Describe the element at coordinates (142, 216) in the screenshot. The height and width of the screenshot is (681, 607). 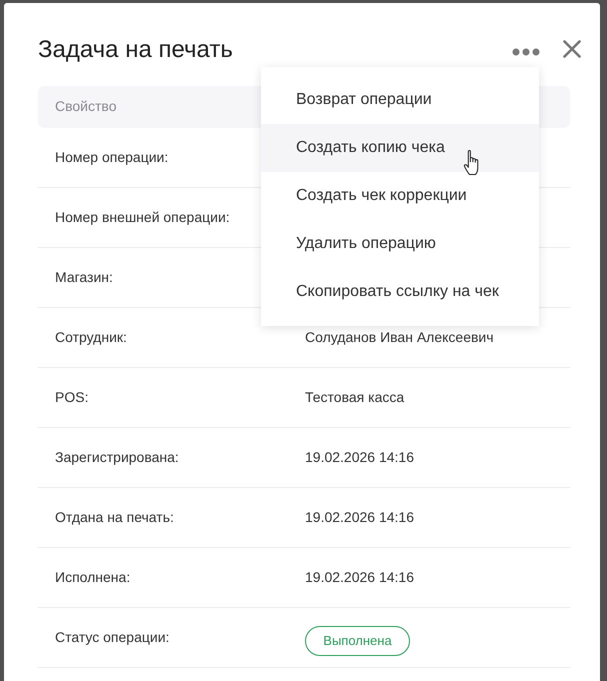
I see `property-label: Номер внешней операции:` at that location.